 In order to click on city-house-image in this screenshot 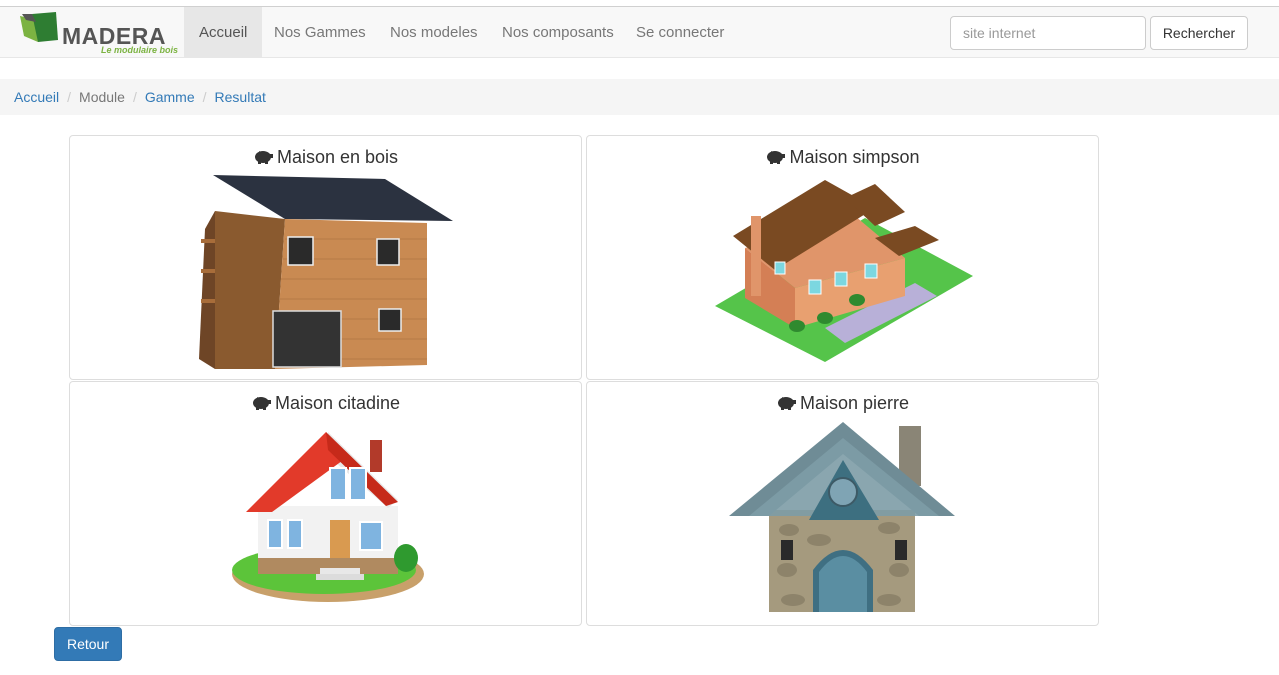, I will do `click(328, 517)`.